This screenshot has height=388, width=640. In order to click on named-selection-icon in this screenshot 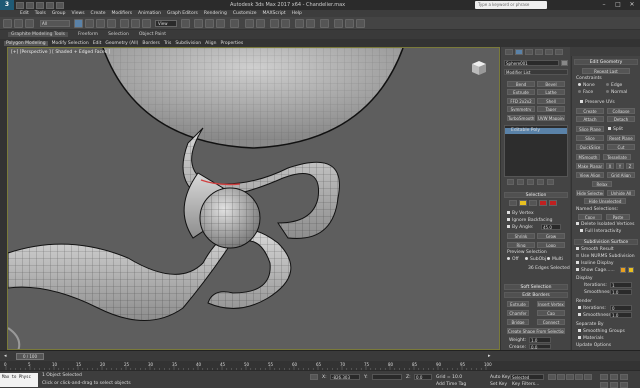, I will do `click(234, 23)`.